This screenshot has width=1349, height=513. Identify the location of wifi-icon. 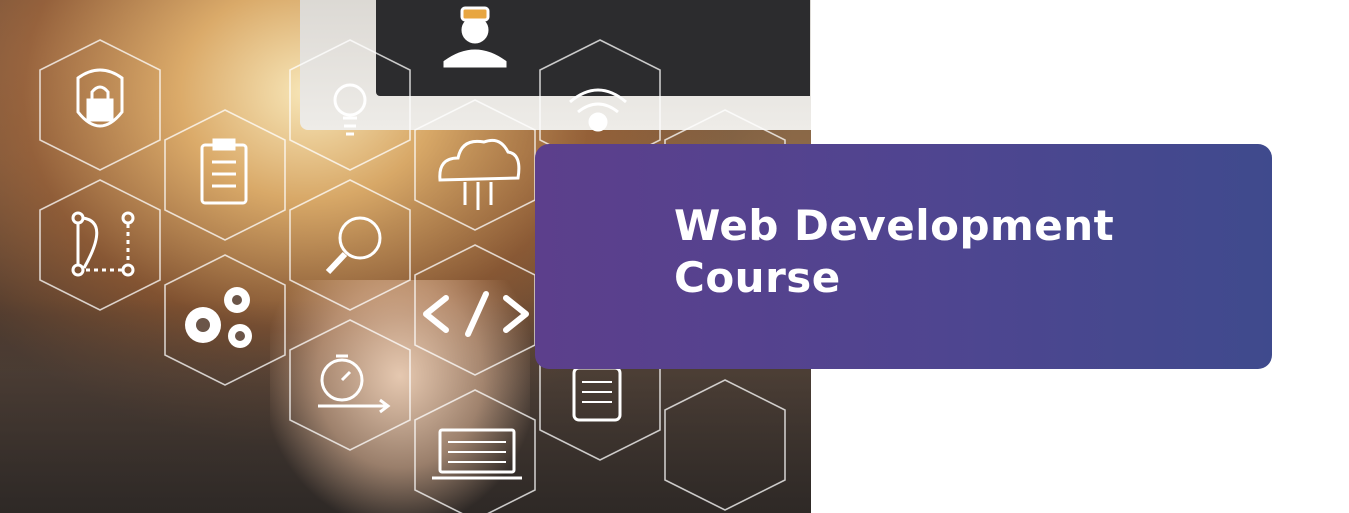
(598, 110).